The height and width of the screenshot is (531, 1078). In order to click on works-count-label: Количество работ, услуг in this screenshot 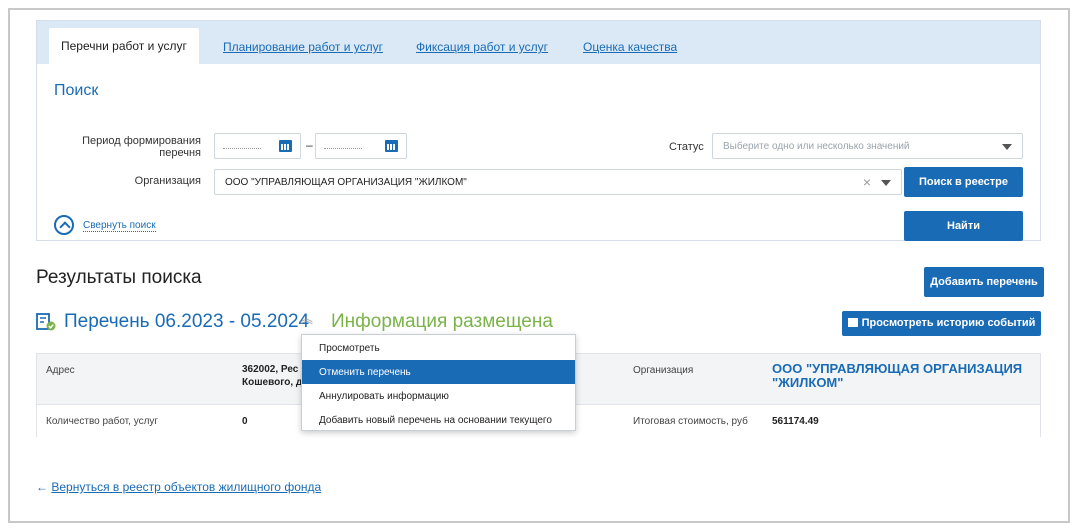, I will do `click(102, 421)`.